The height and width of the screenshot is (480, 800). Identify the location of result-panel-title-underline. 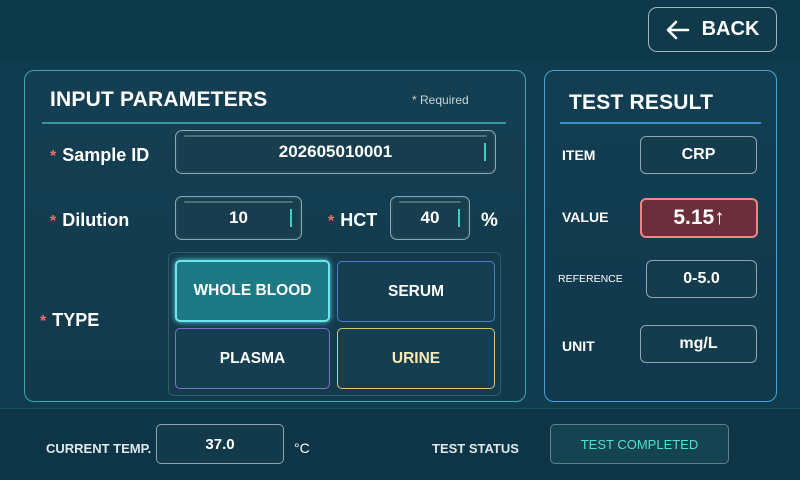
(660, 123).